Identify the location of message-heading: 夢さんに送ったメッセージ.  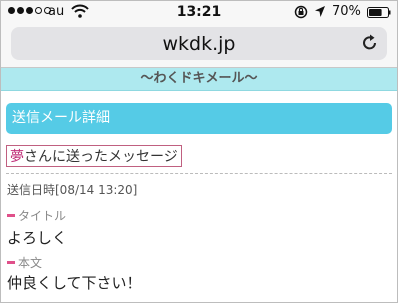
(94, 156).